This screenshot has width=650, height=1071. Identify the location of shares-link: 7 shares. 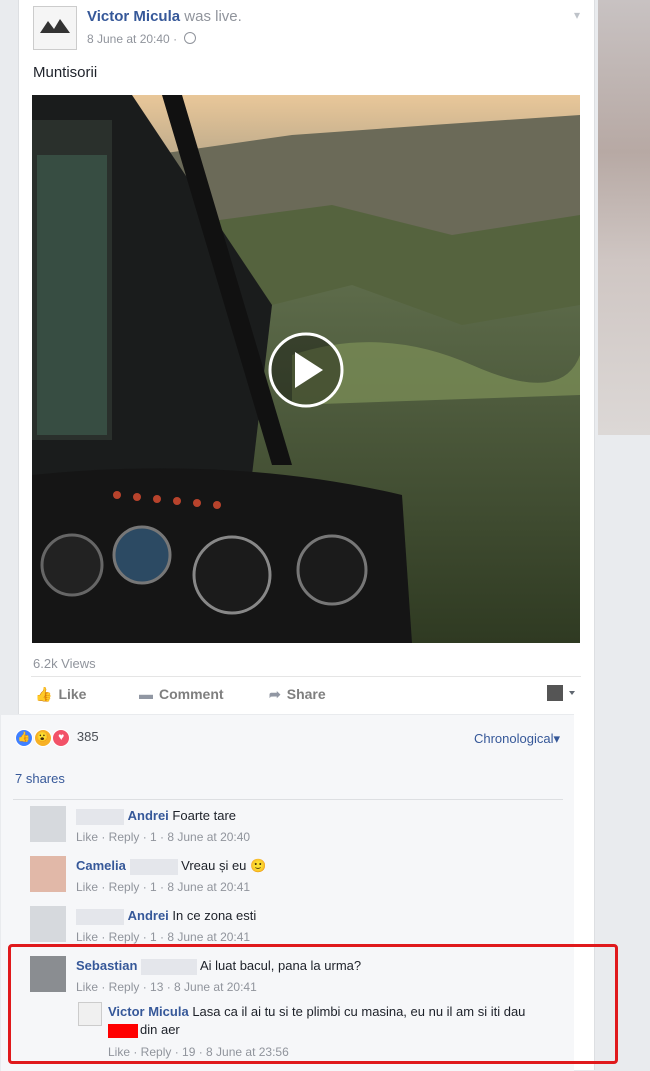
(40, 778).